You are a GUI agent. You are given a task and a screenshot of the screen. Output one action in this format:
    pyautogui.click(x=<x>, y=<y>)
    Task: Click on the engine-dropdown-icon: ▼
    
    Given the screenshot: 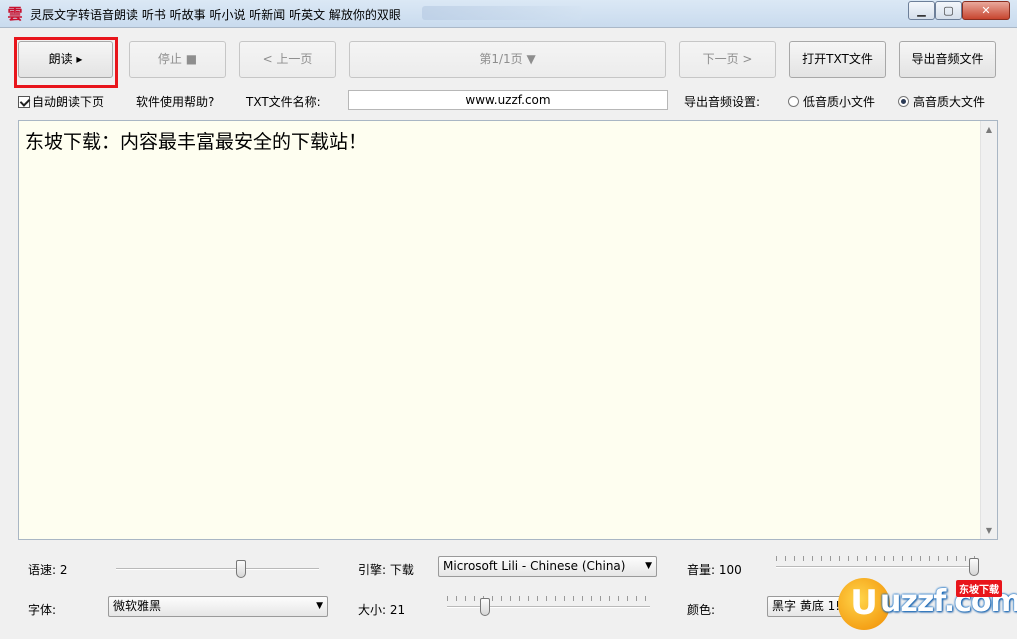 What is the action you would take?
    pyautogui.click(x=648, y=566)
    